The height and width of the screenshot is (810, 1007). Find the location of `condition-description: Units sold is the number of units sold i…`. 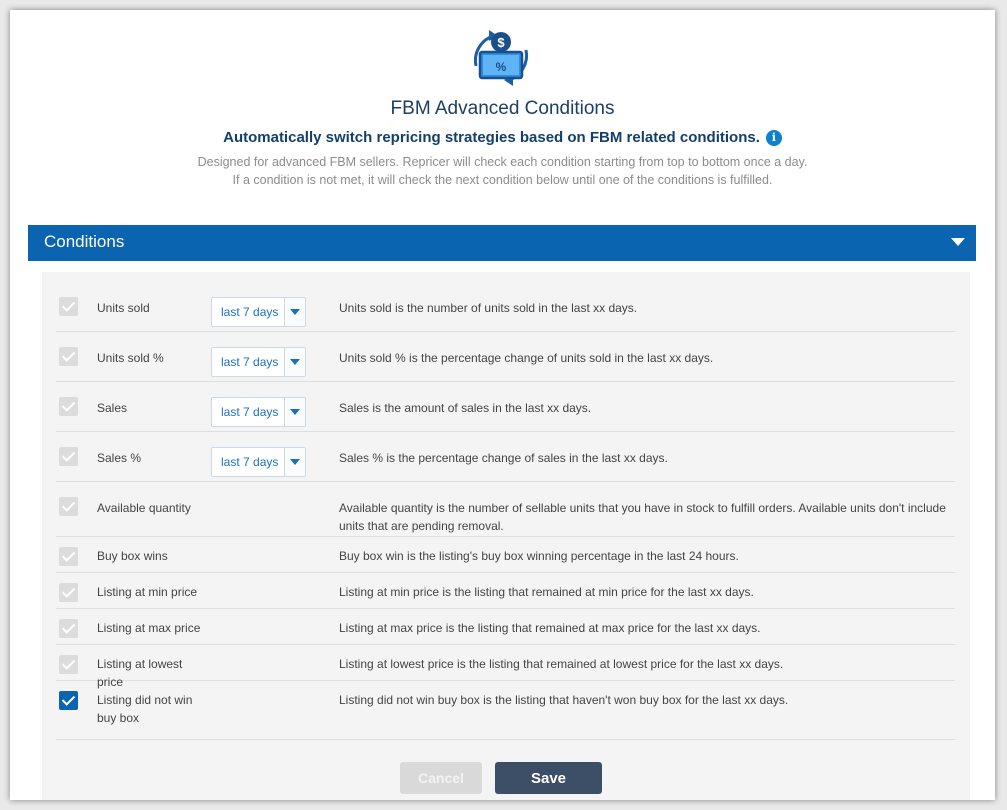

condition-description: Units sold is the number of units sold i… is located at coordinates (488, 308).